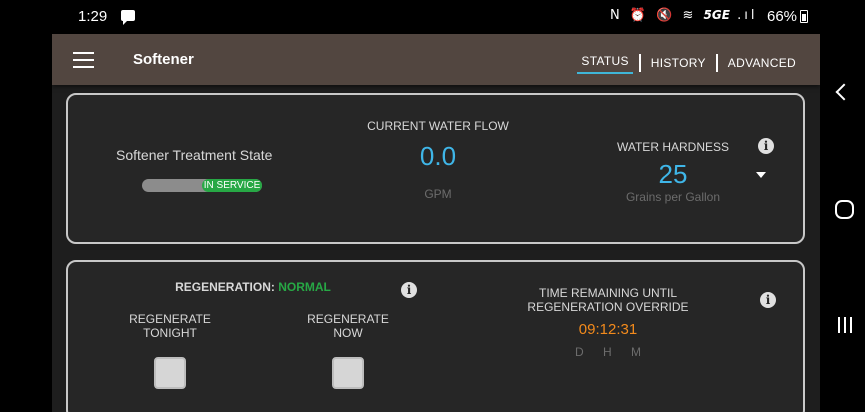 This screenshot has height=412, width=865. I want to click on system-status-icons: N ⏰ 🔇 ≋, so click(653, 15).